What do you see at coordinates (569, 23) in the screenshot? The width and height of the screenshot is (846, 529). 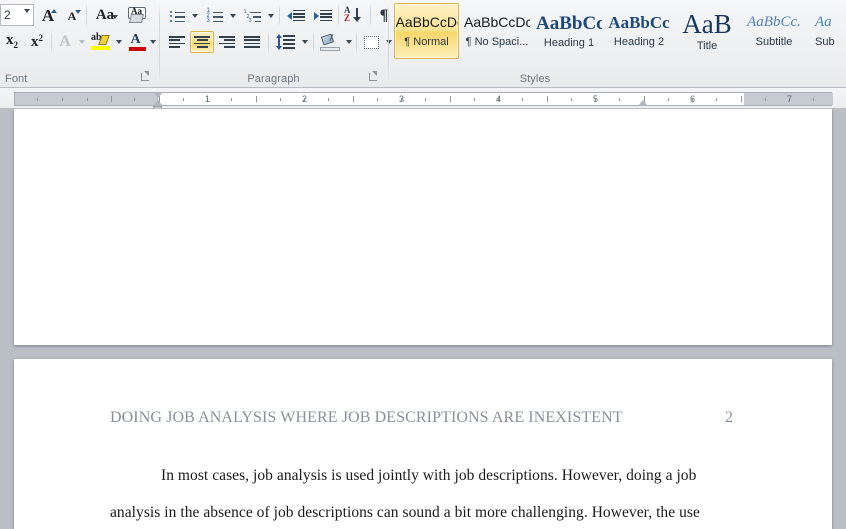 I see `style-preview: AaBbCс` at bounding box center [569, 23].